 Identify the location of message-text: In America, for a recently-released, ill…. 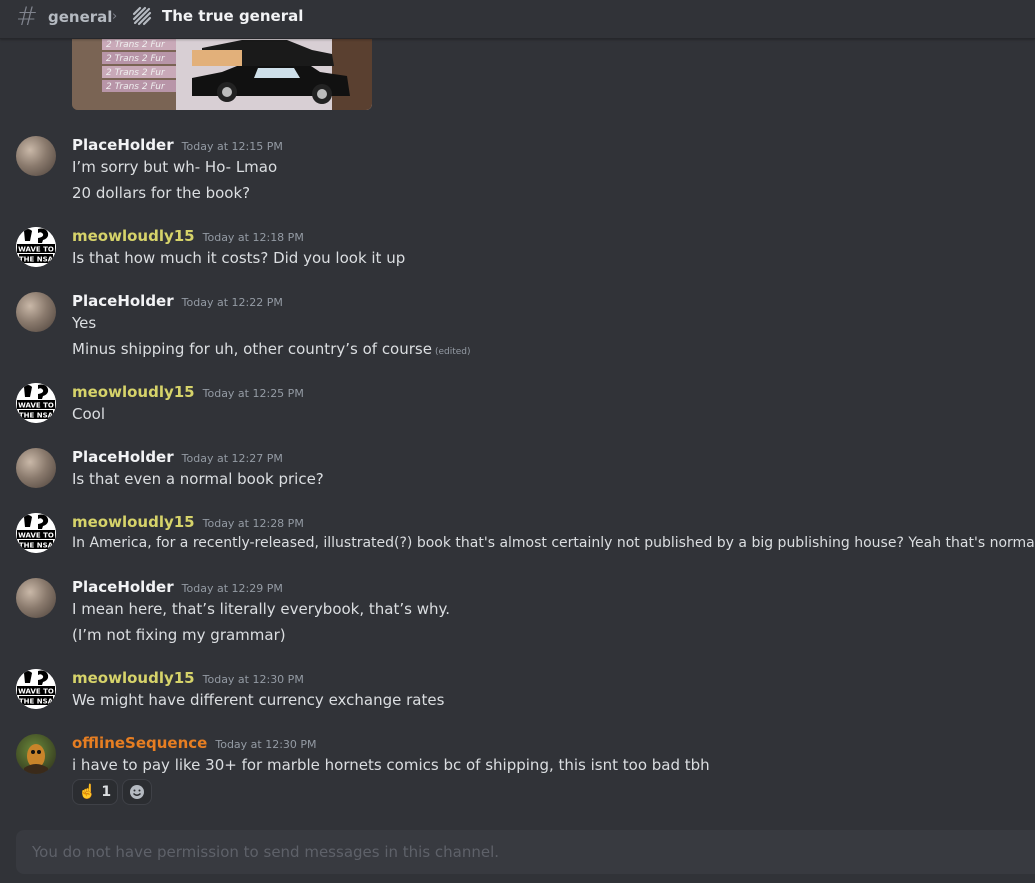
(553, 543).